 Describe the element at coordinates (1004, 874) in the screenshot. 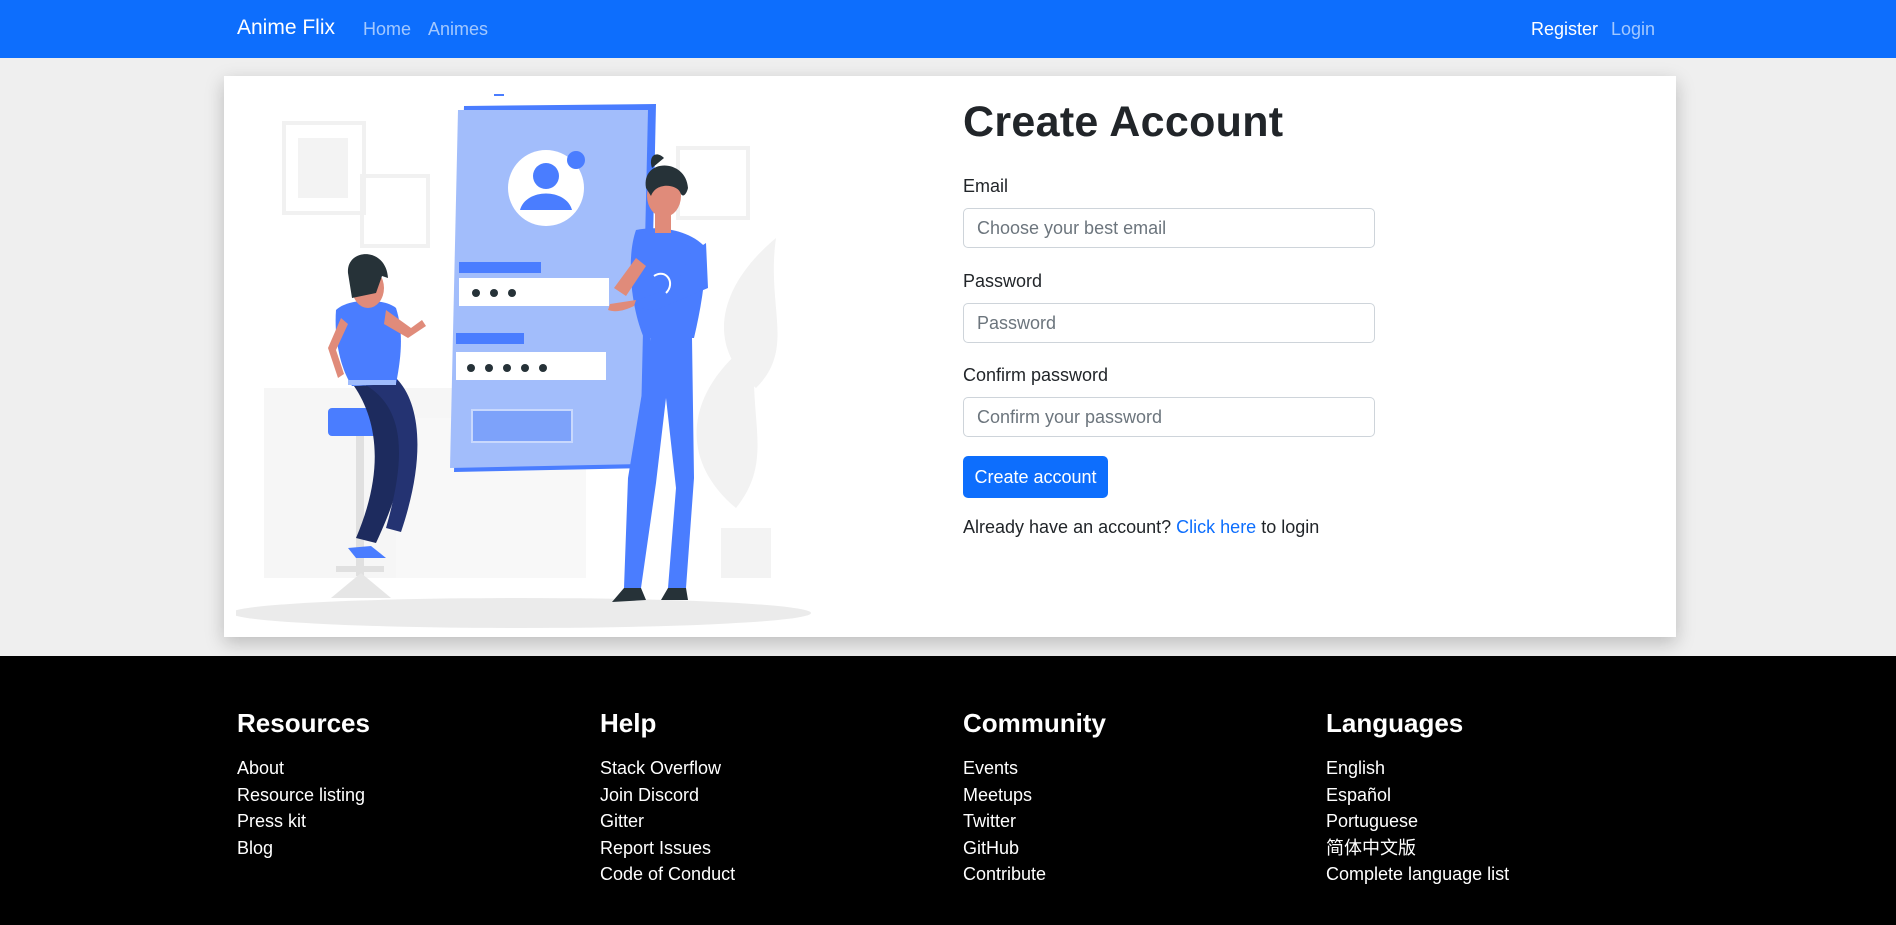

I see `footer-link: Contribute` at that location.